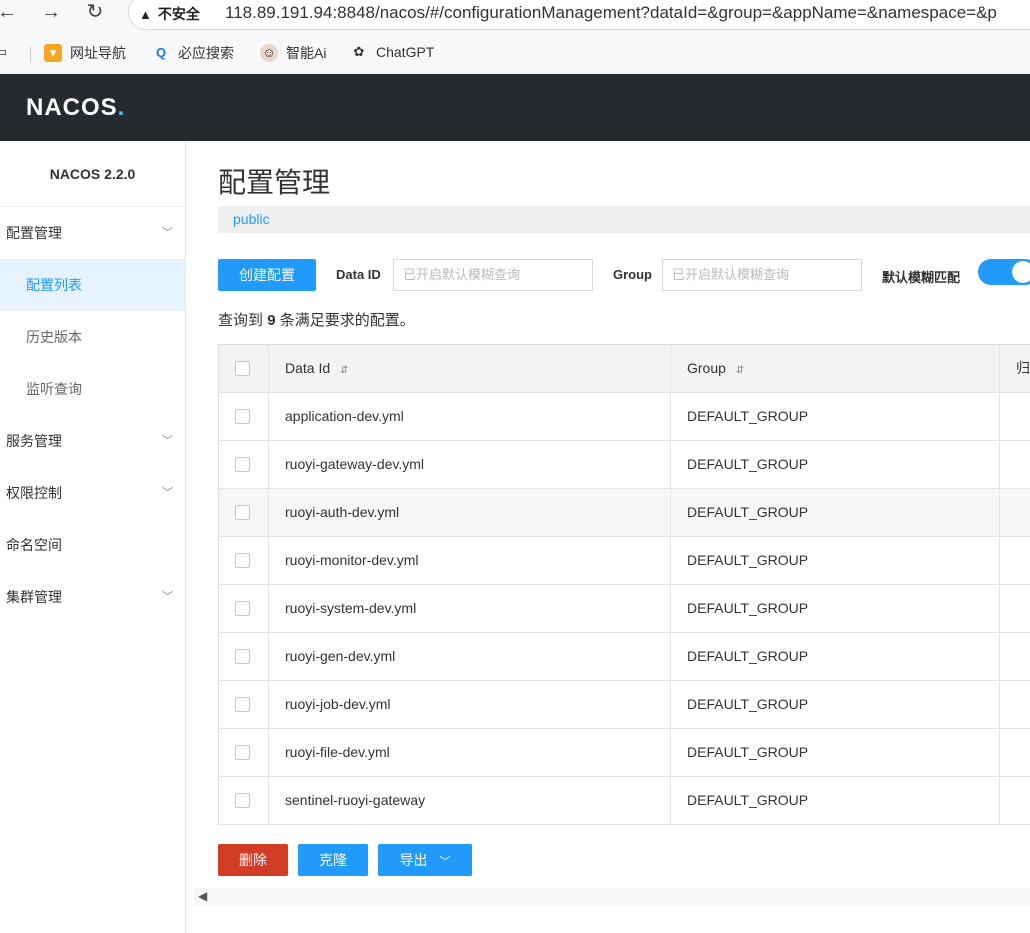 This screenshot has height=933, width=1030. Describe the element at coordinates (53, 53) in the screenshot. I see `nav-icon: ▾` at that location.